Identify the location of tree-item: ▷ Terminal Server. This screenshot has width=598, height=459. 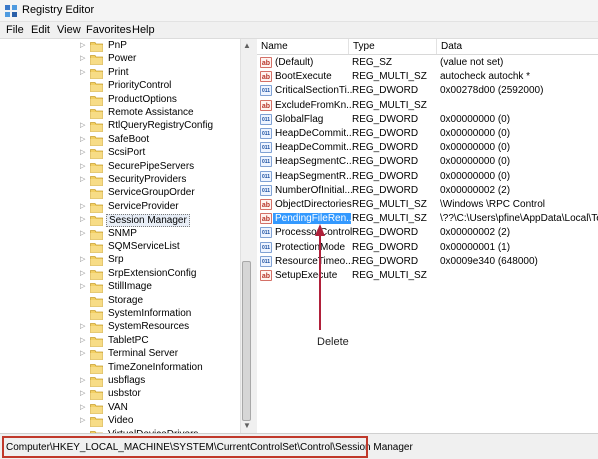
(120, 354).